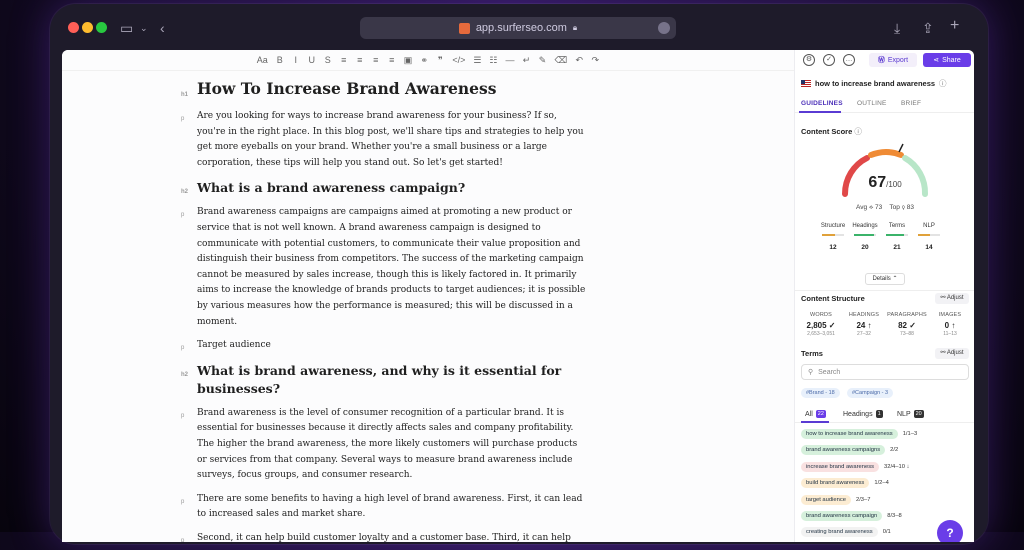 This screenshot has width=1024, height=550. What do you see at coordinates (262, 60) in the screenshot?
I see `toolbar-button-0: Aa` at bounding box center [262, 60].